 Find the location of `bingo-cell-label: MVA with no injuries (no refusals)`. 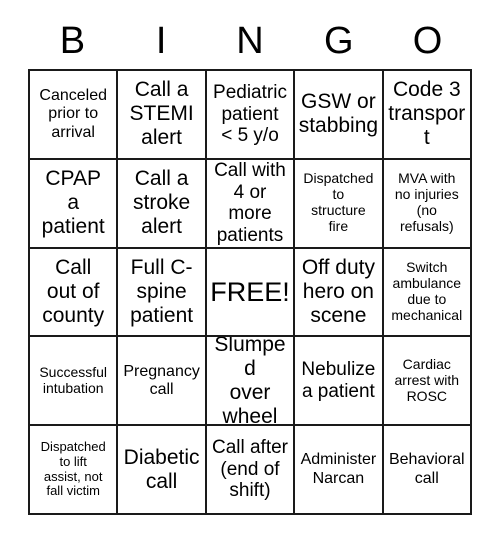

bingo-cell-label: MVA with no injuries (no refusals) is located at coordinates (426, 202).